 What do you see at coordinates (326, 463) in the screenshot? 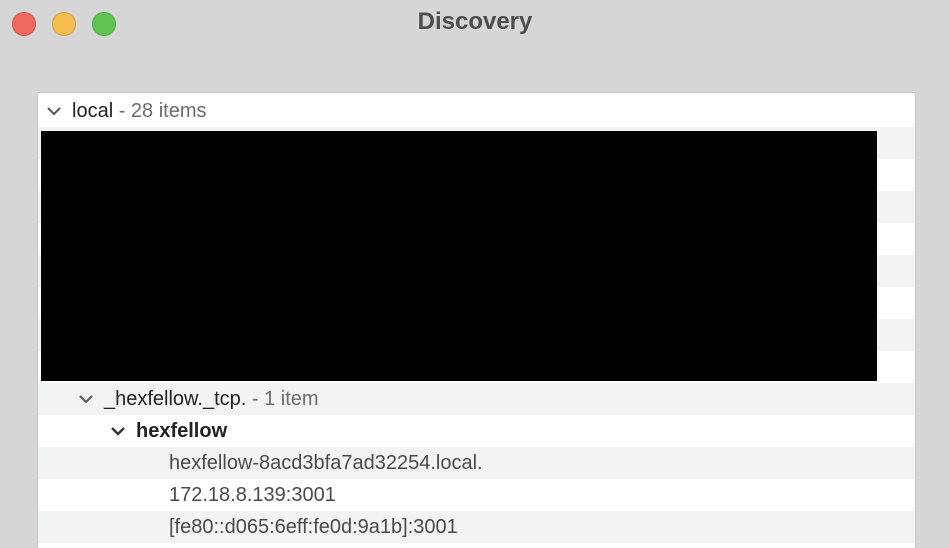
I see `host-detail-hostname: hexfellow-8acd3bfa7ad32254.local.` at bounding box center [326, 463].